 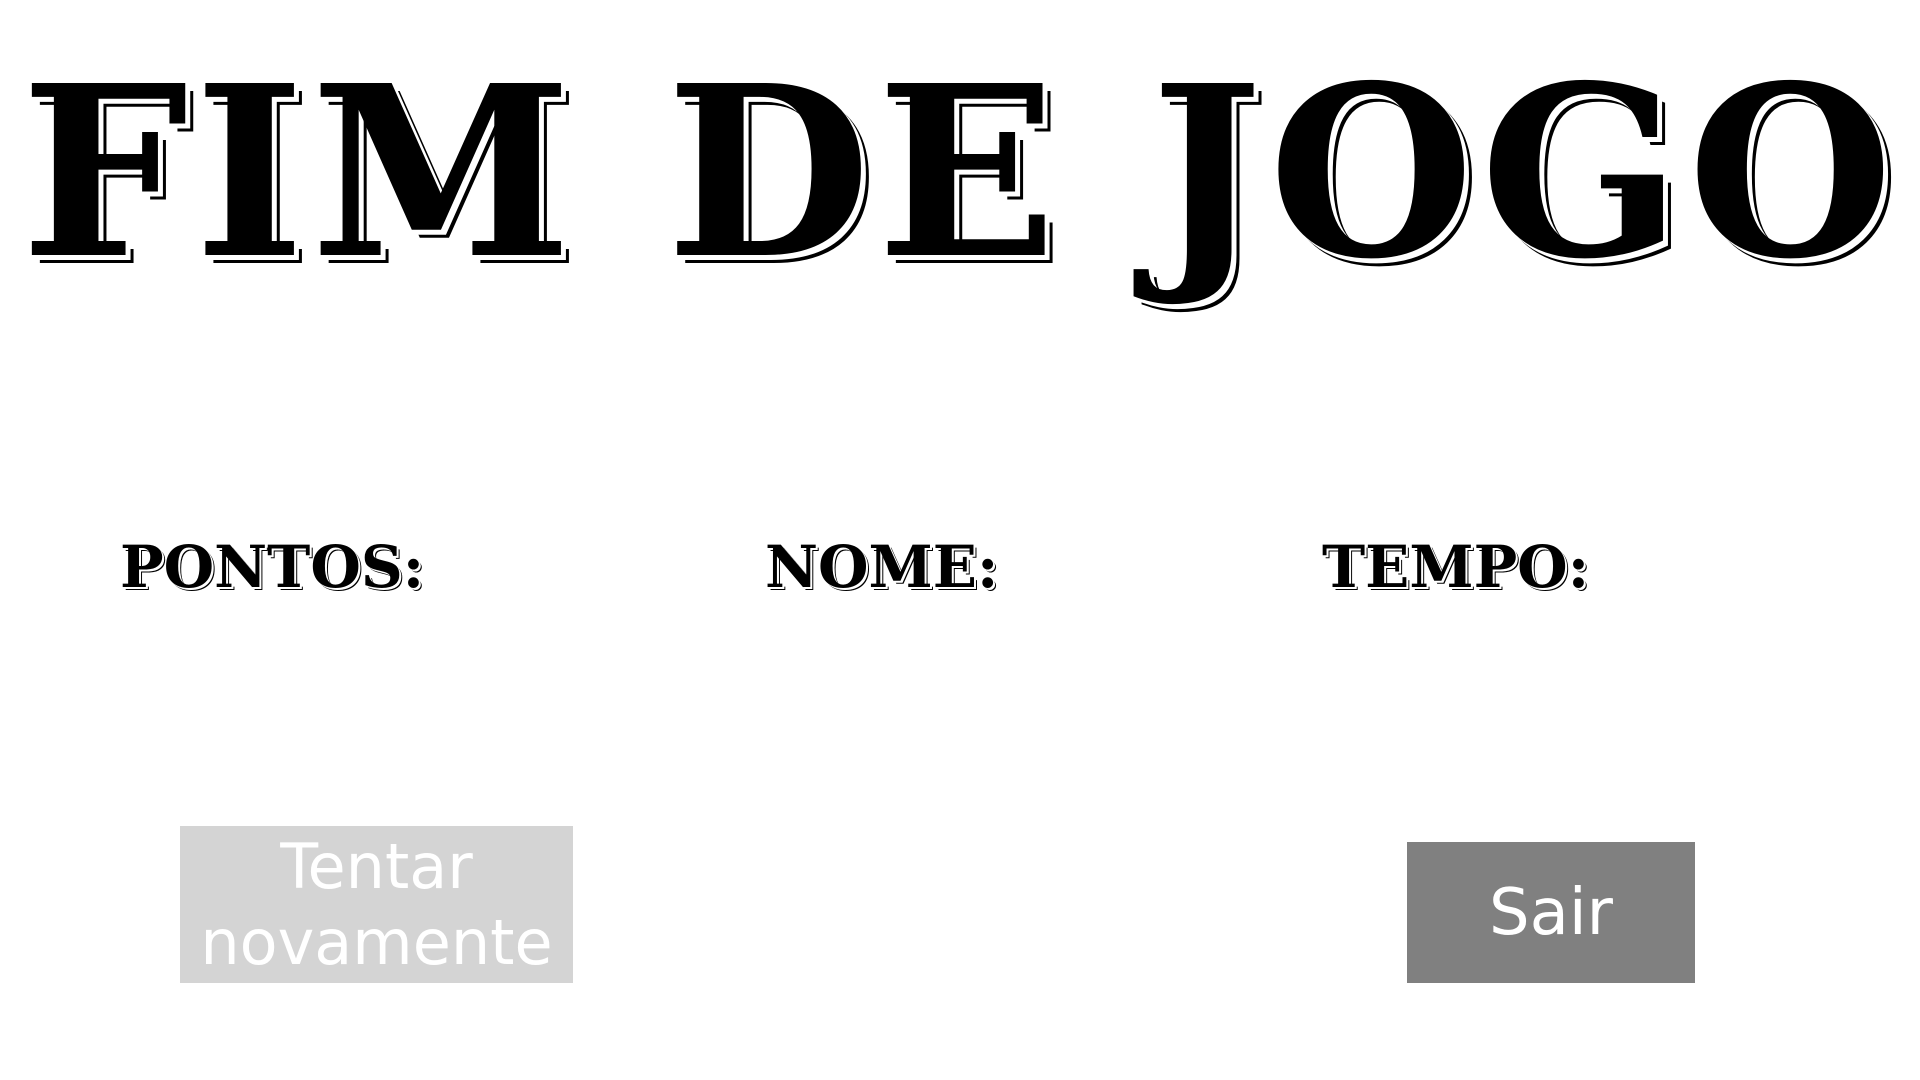 I want to click on name-label: NOME:, so click(x=882, y=567).